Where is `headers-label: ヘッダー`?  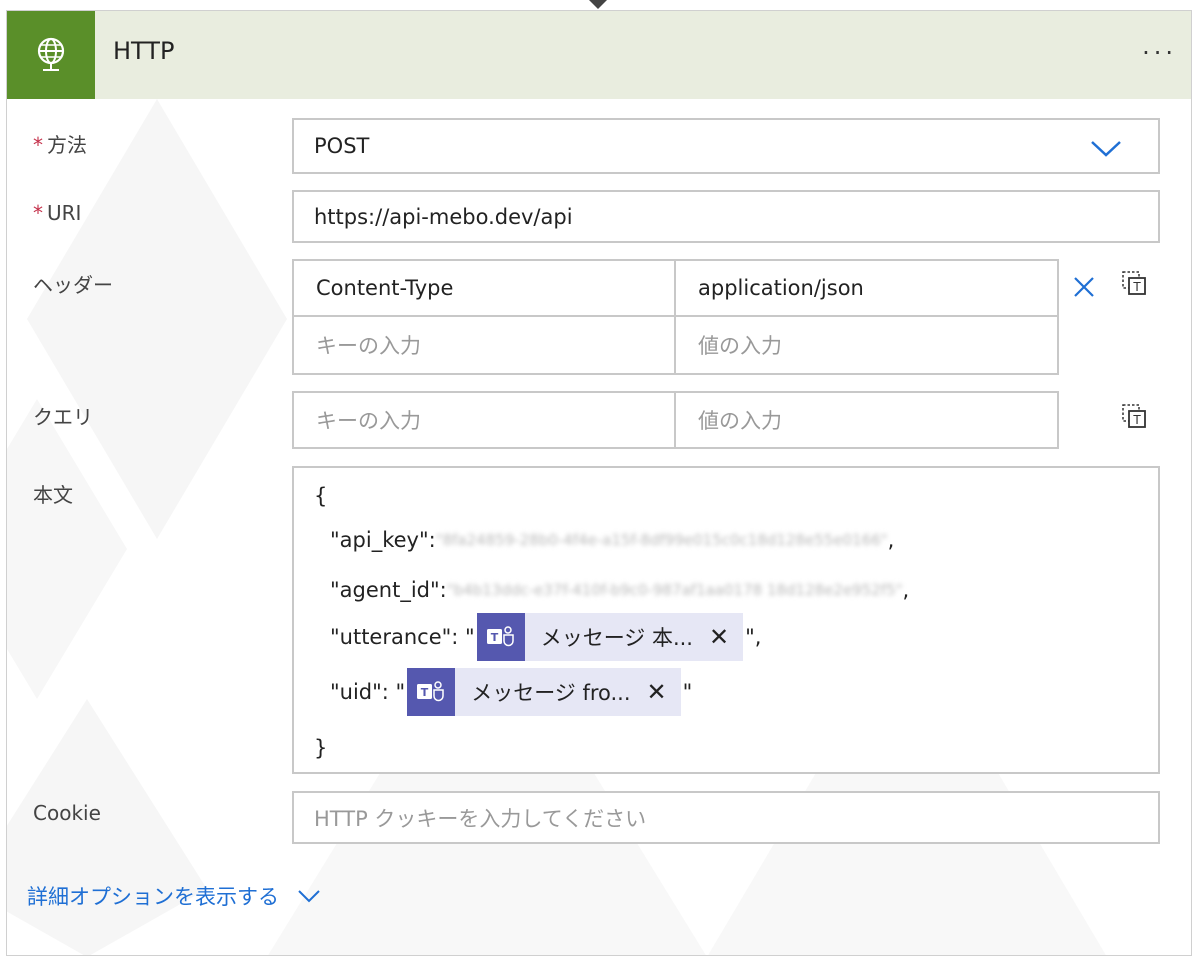 headers-label: ヘッダー is located at coordinates (73, 285).